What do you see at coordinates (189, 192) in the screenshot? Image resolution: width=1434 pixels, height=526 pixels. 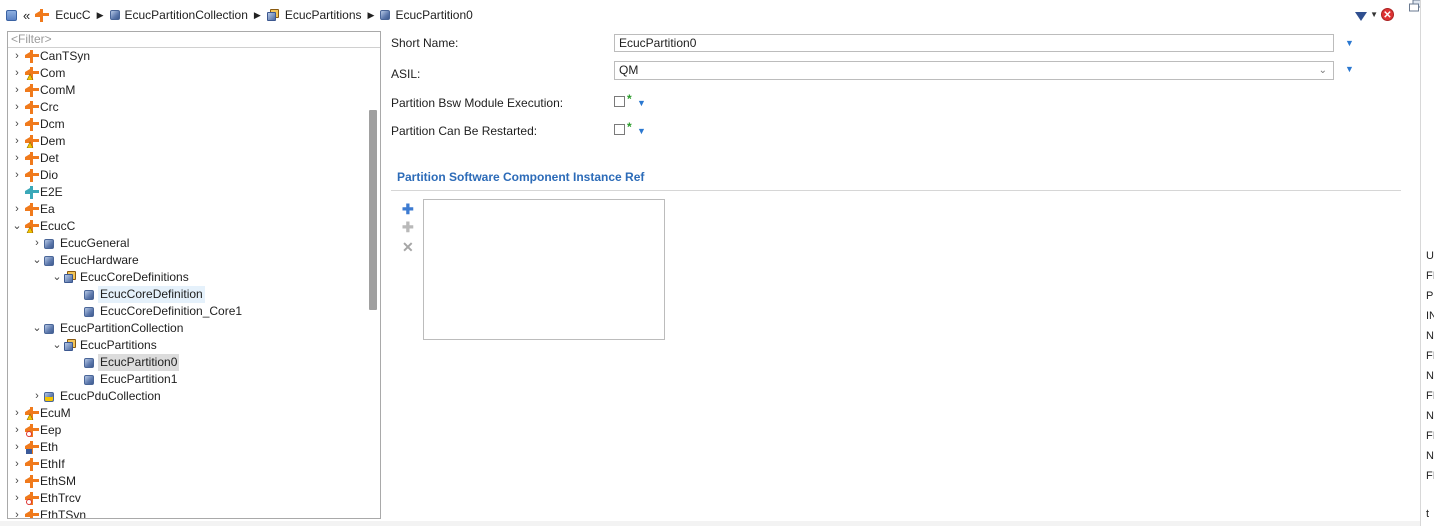 I see `tree-item: E2E` at bounding box center [189, 192].